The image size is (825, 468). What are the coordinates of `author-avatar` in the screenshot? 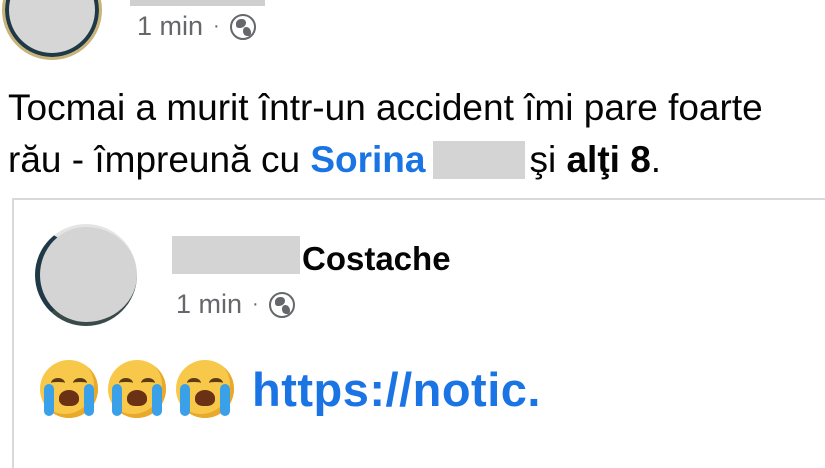 It's located at (52, 30).